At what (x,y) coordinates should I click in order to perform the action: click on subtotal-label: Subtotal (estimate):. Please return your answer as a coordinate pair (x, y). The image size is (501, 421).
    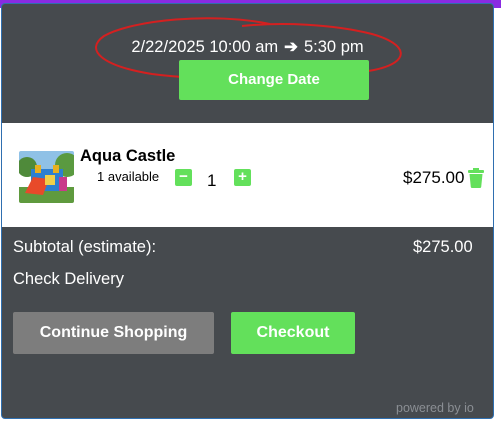
    Looking at the image, I should click on (85, 247).